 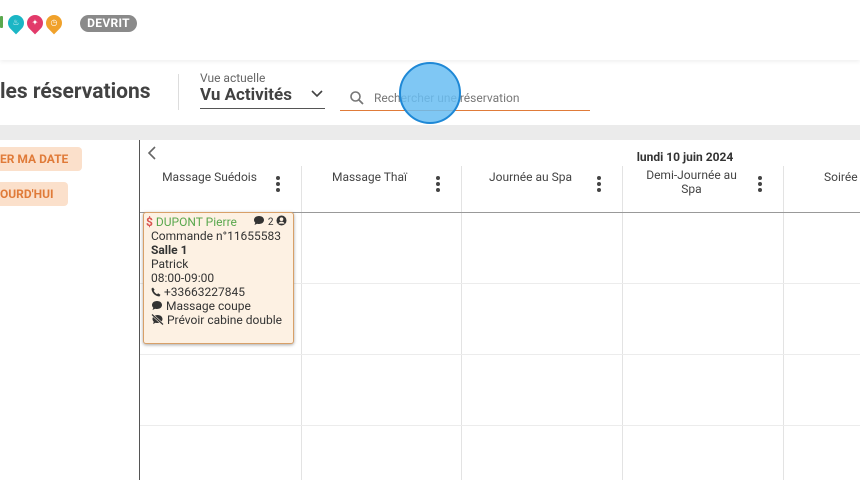 I want to click on spa-pin-icon: ♨, so click(x=16, y=23).